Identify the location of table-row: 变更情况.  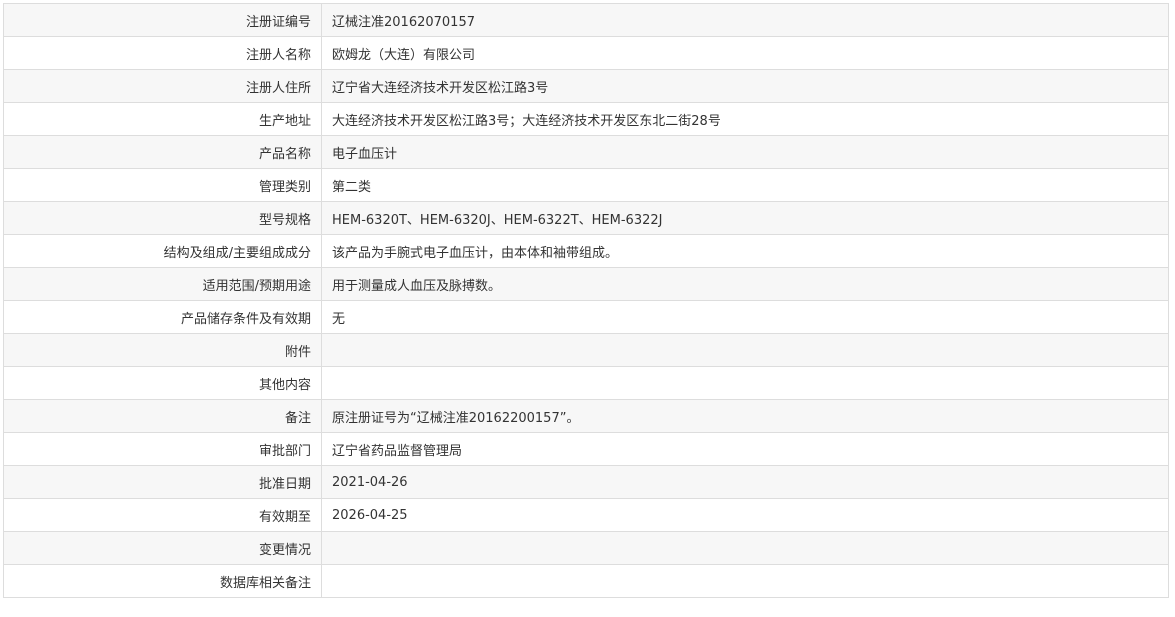
(586, 548).